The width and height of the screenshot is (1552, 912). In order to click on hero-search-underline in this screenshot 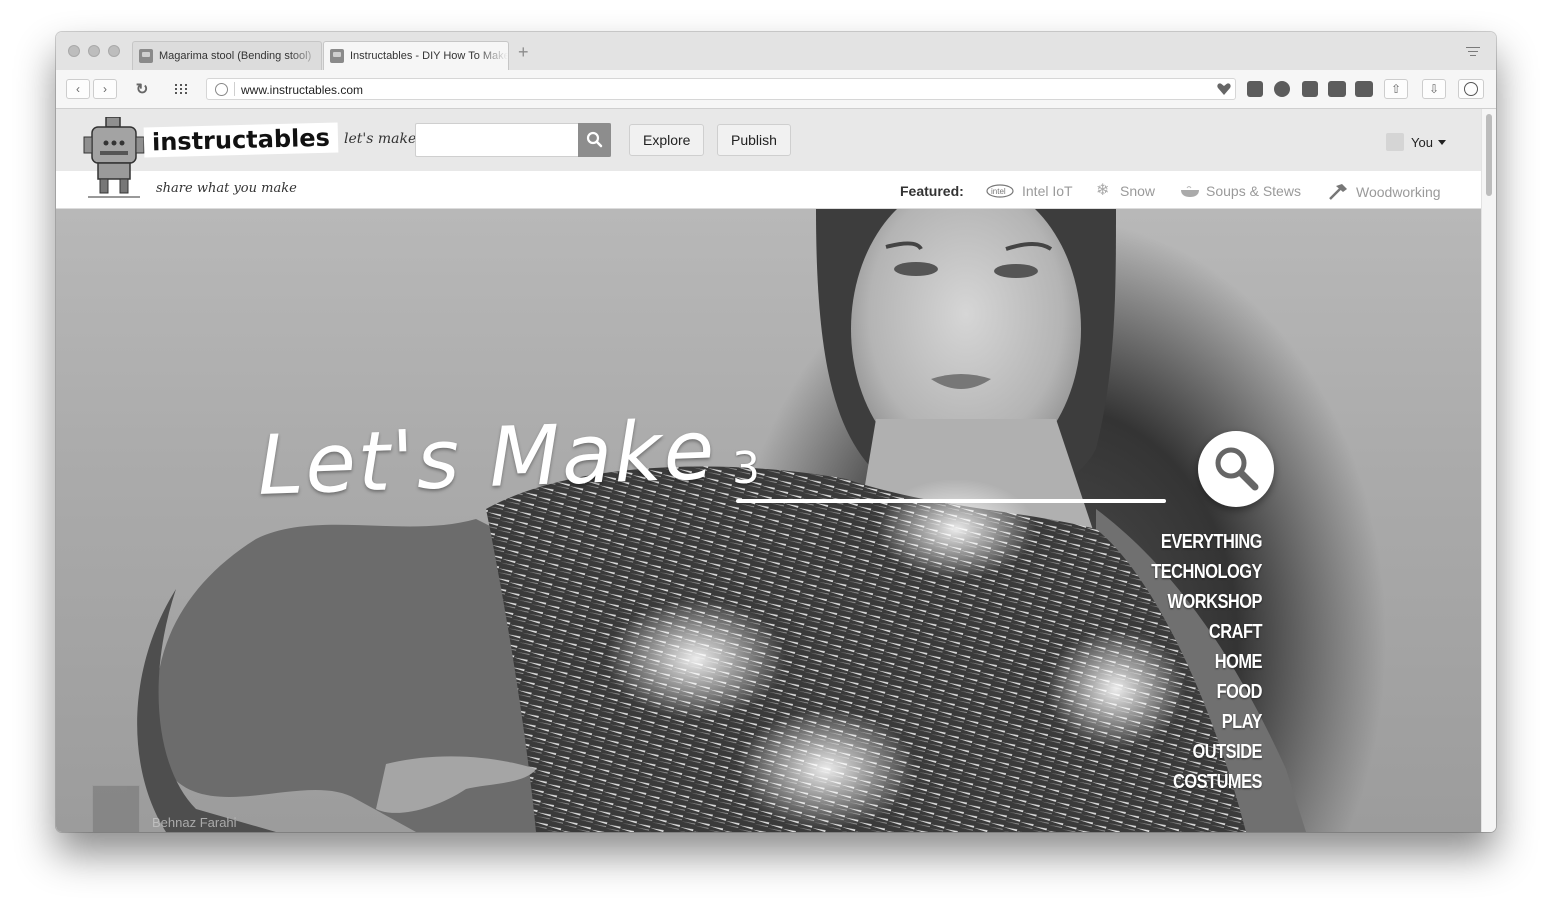, I will do `click(951, 501)`.